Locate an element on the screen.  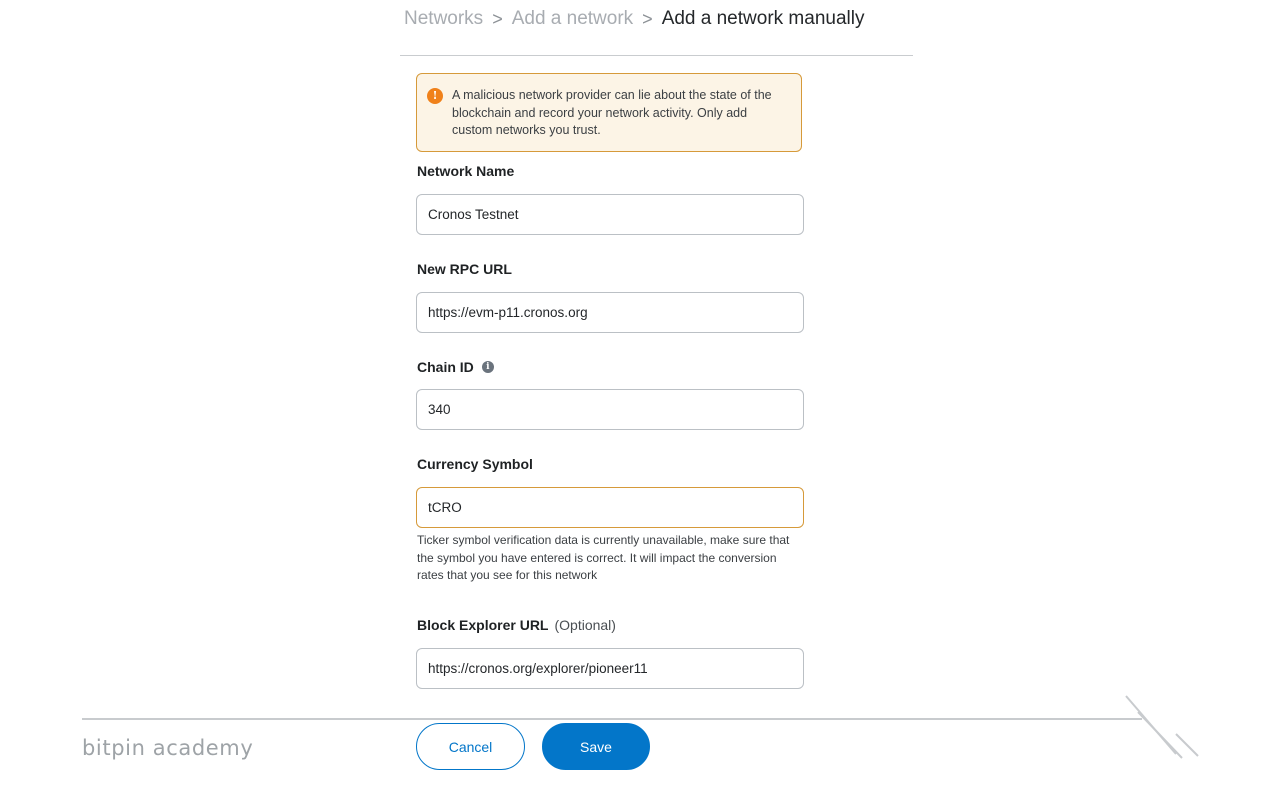
chain-id-label: Chain ID i is located at coordinates (455, 367).